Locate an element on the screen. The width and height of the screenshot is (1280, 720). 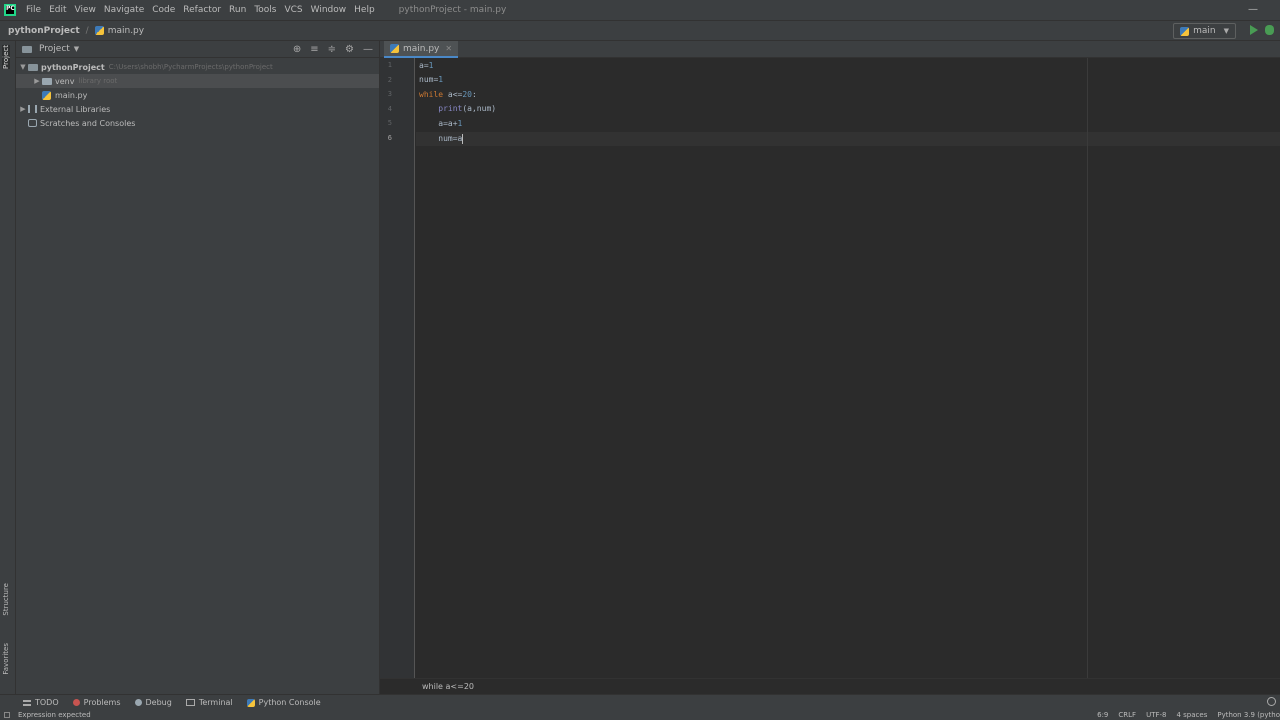
error-icon is located at coordinates (76, 702).